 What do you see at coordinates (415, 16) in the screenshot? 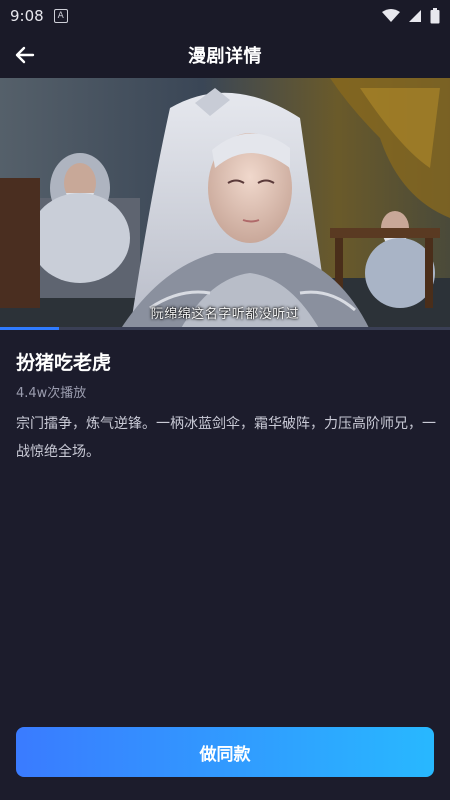
I see `signal-icon` at bounding box center [415, 16].